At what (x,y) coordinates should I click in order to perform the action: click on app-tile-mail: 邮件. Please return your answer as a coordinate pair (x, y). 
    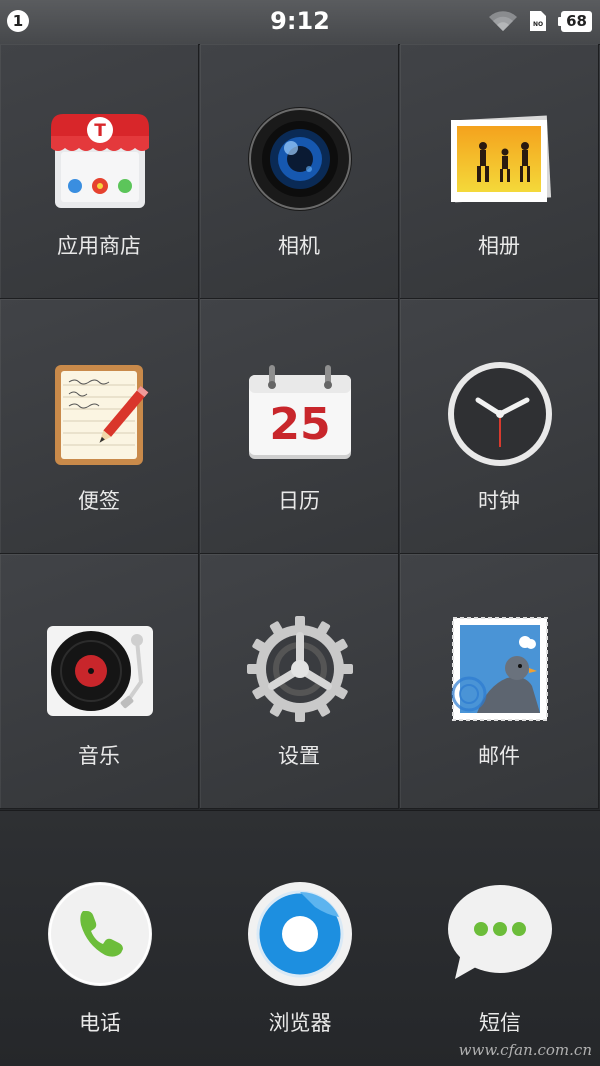
    Looking at the image, I should click on (499, 681).